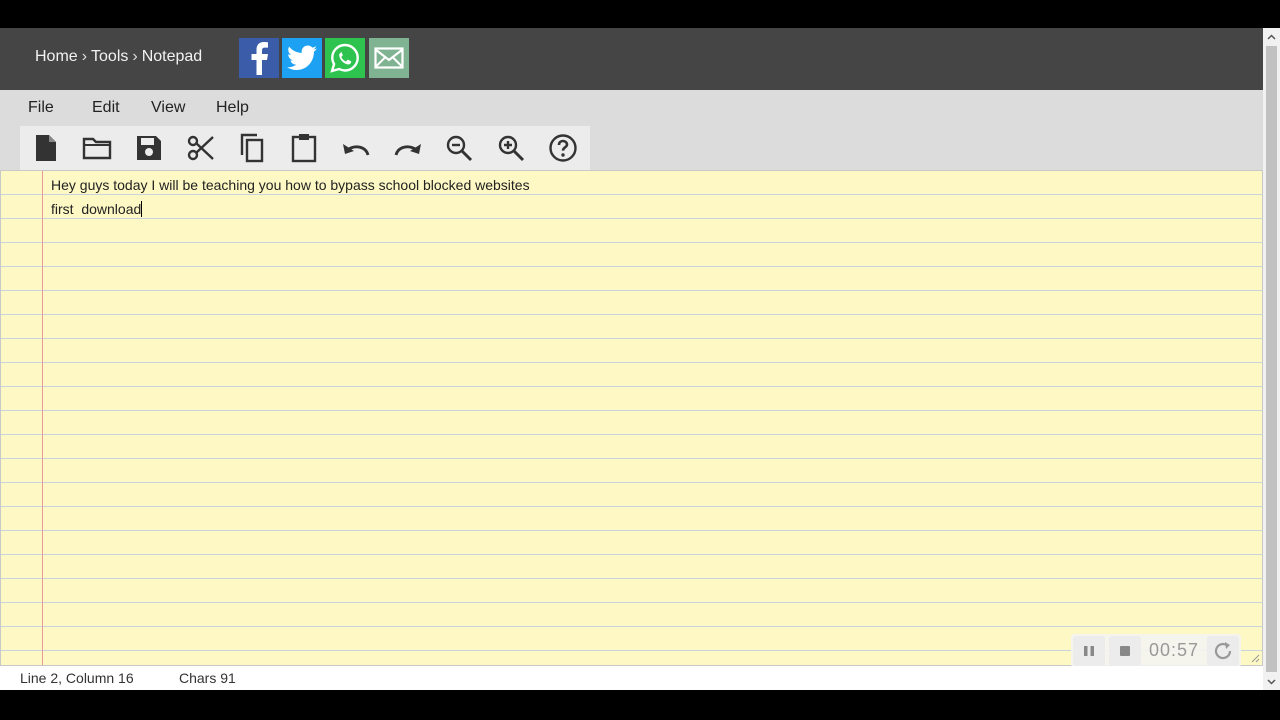 Image resolution: width=1280 pixels, height=720 pixels. I want to click on zoom-out-button, so click(459, 148).